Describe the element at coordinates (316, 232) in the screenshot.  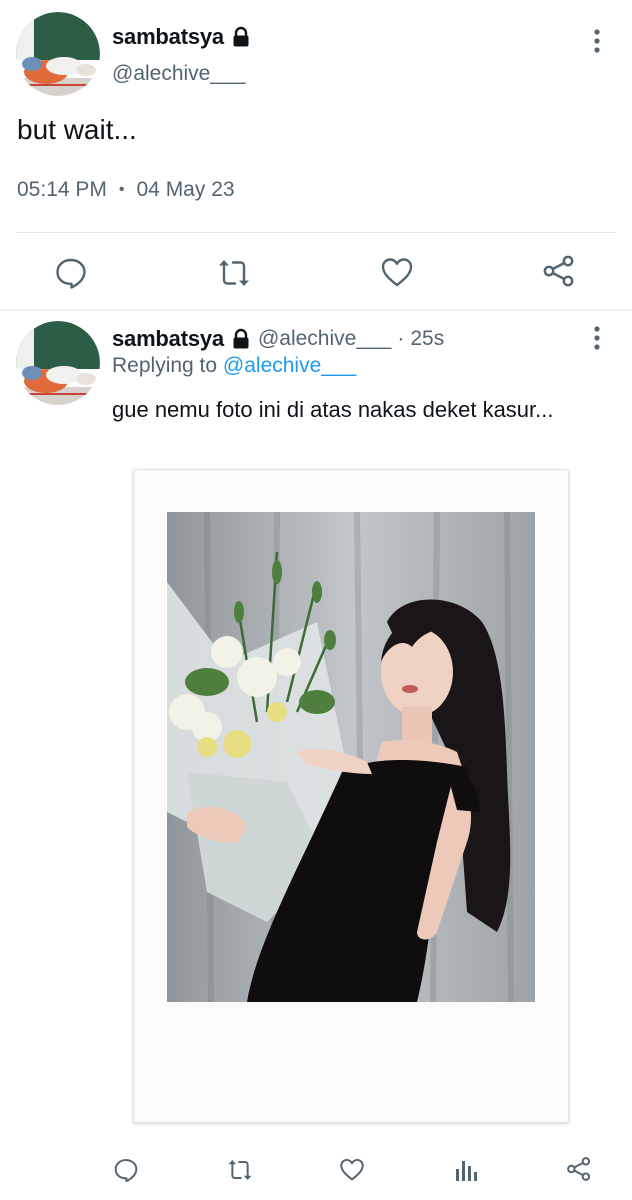
I see `divider` at that location.